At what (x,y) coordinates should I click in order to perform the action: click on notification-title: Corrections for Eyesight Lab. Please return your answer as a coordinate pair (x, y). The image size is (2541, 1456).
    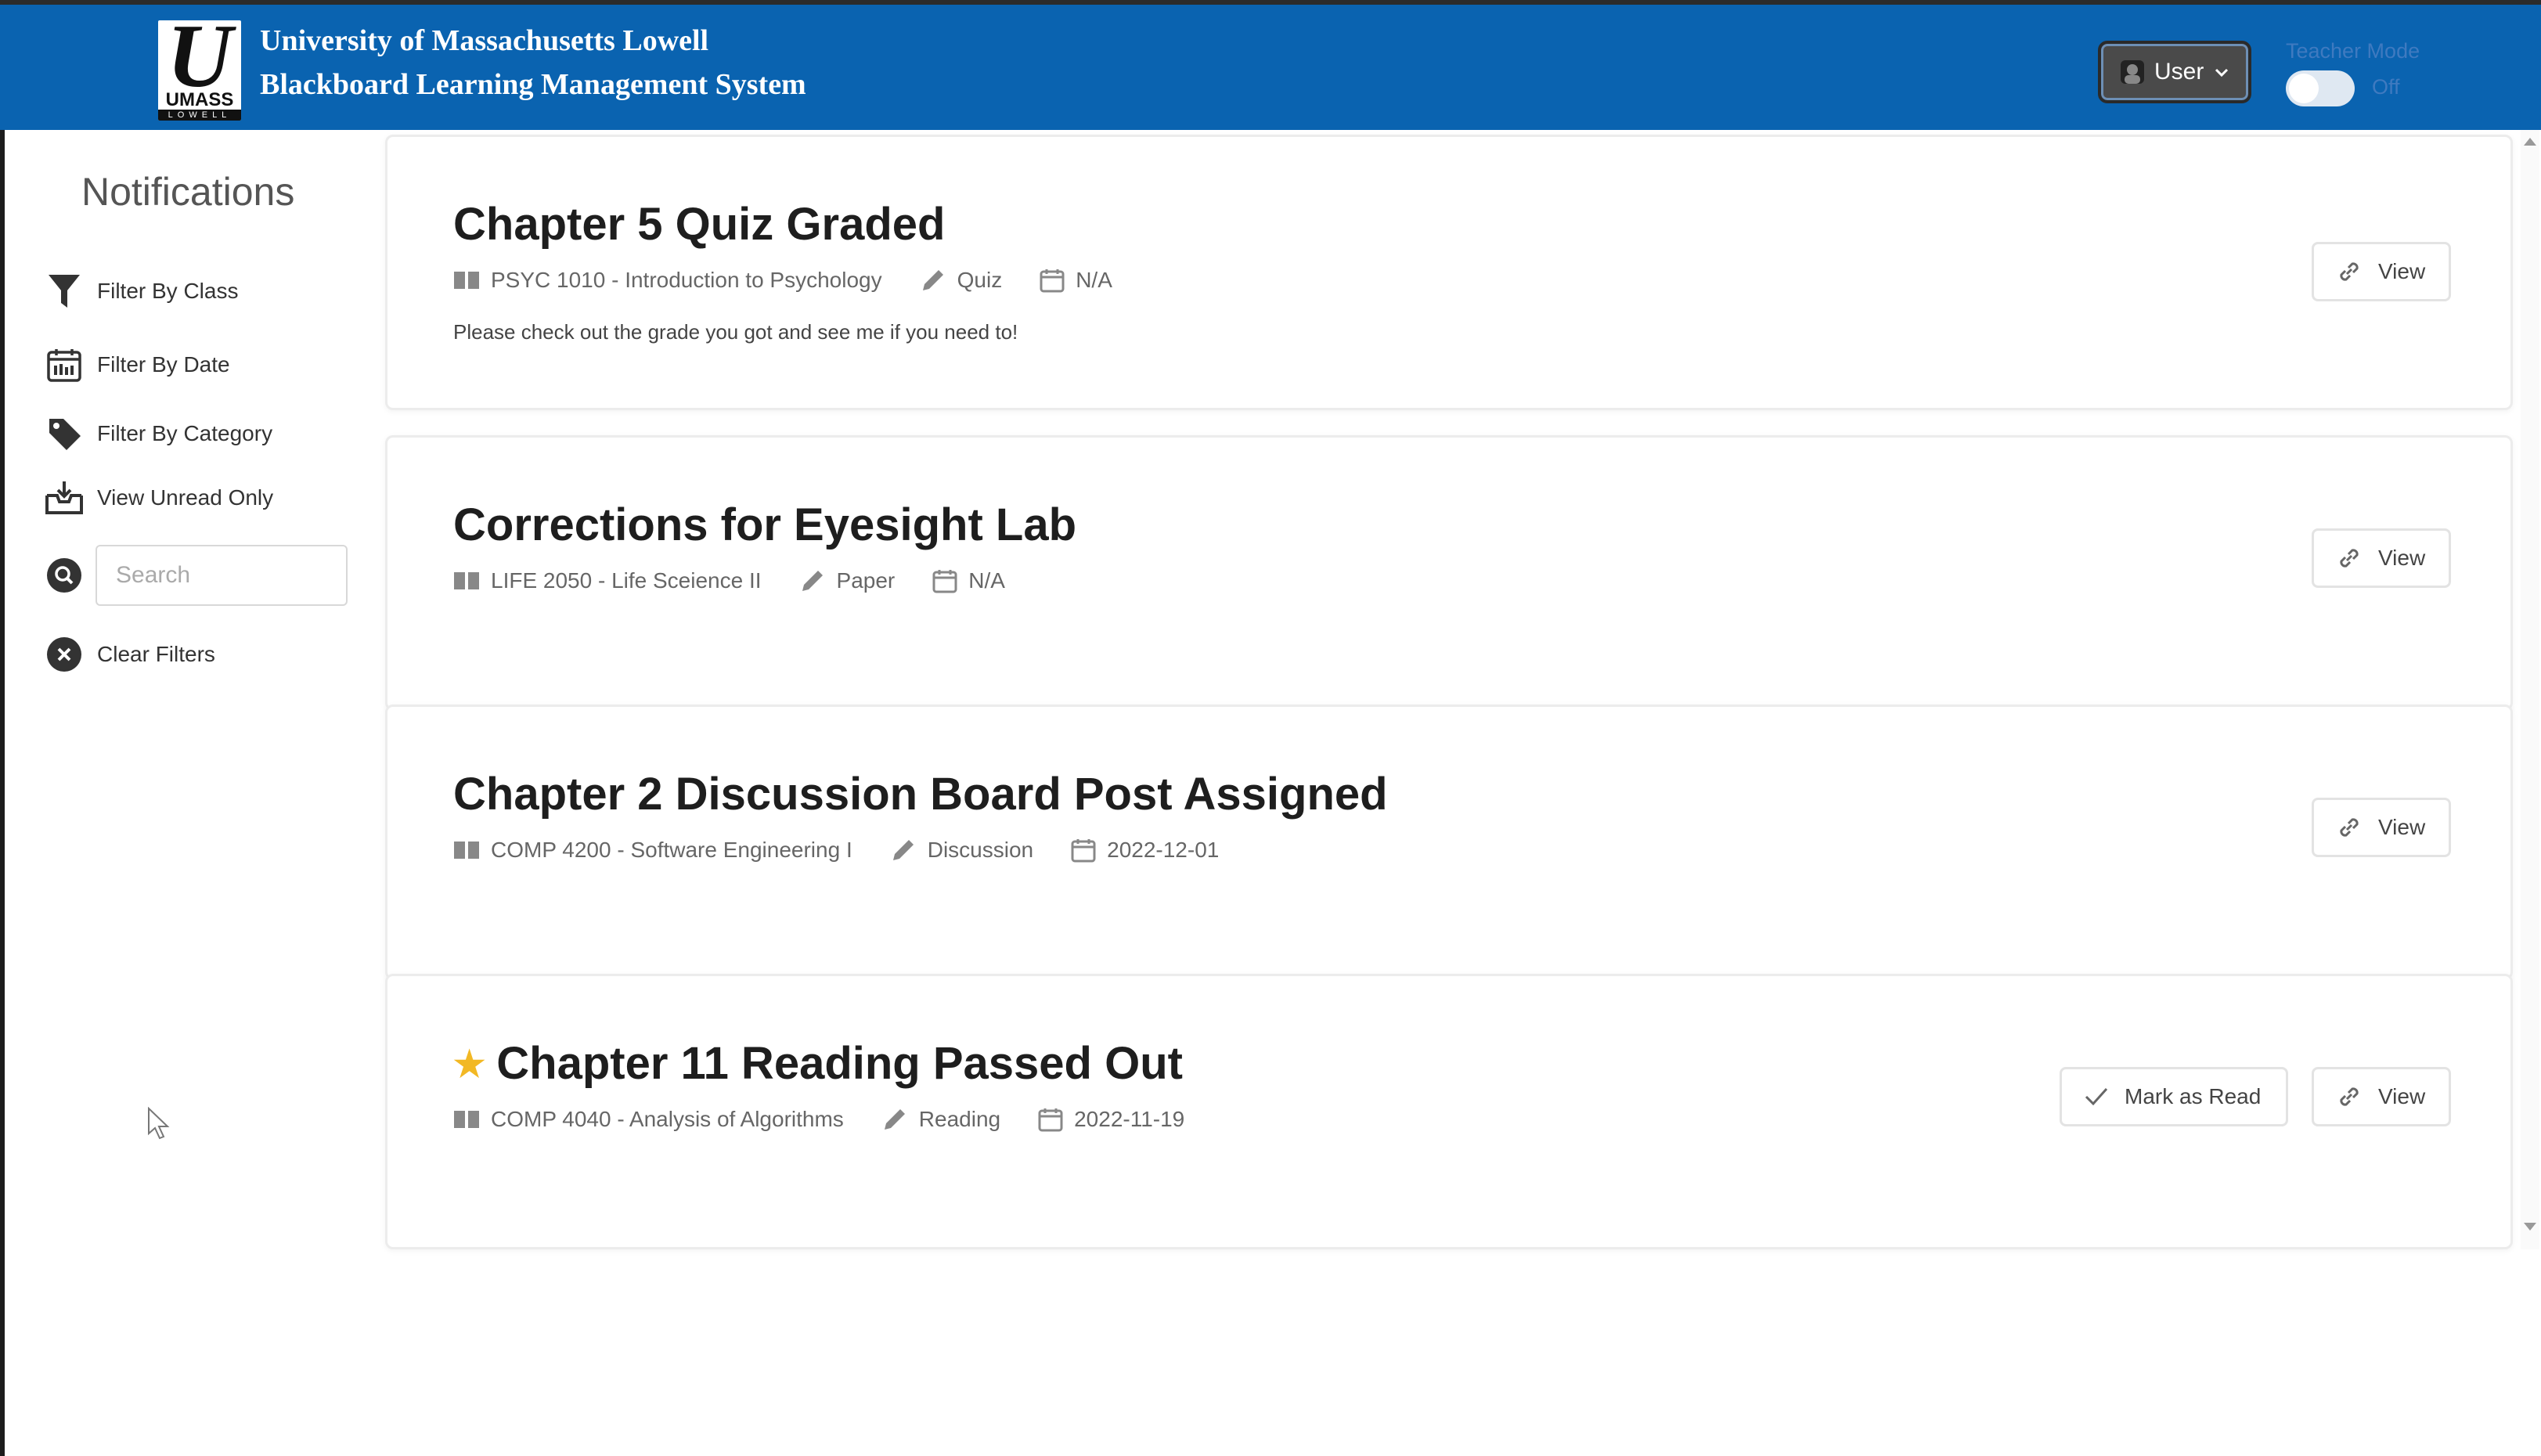
    Looking at the image, I should click on (765, 524).